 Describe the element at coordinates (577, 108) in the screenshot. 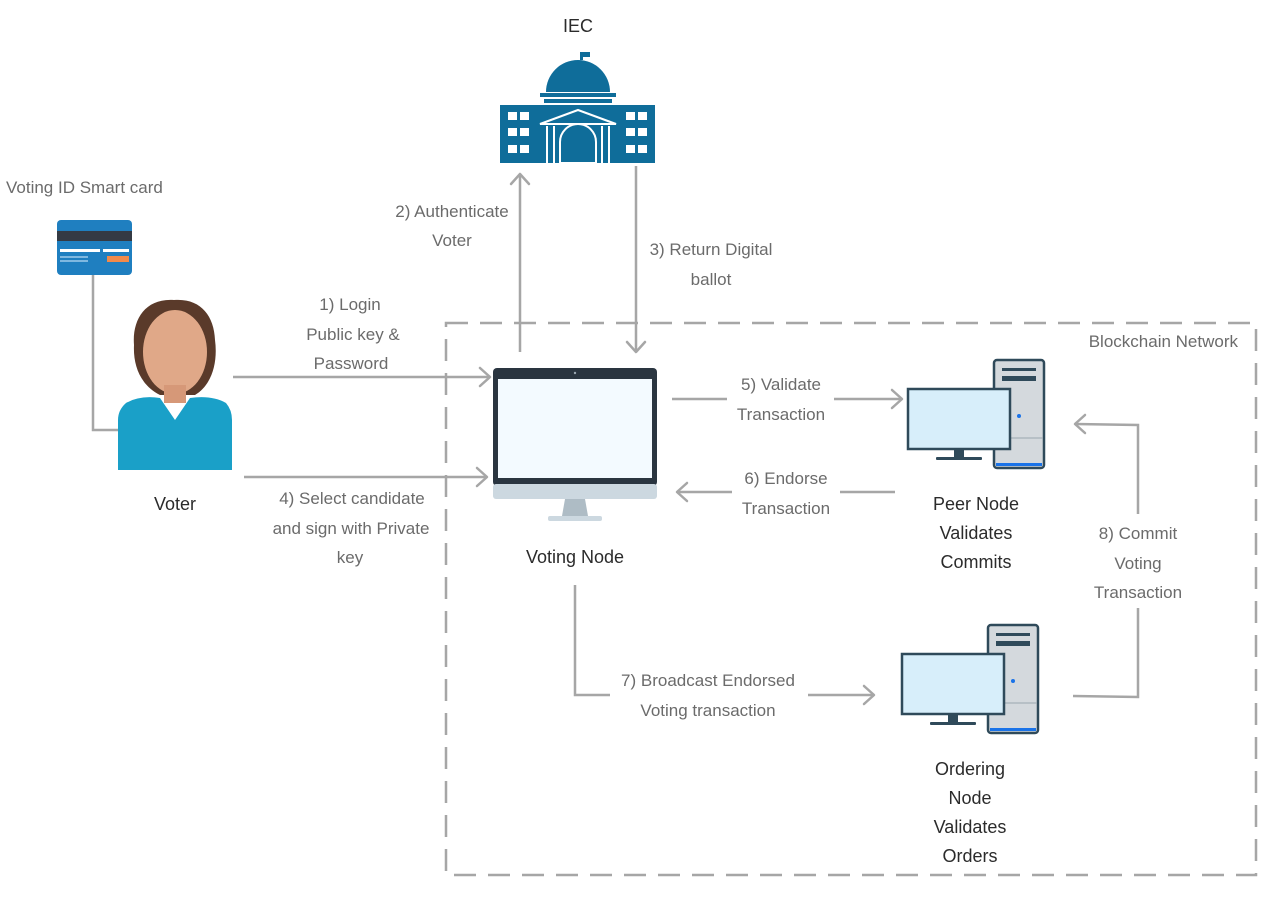

I see `government-building-icon` at that location.